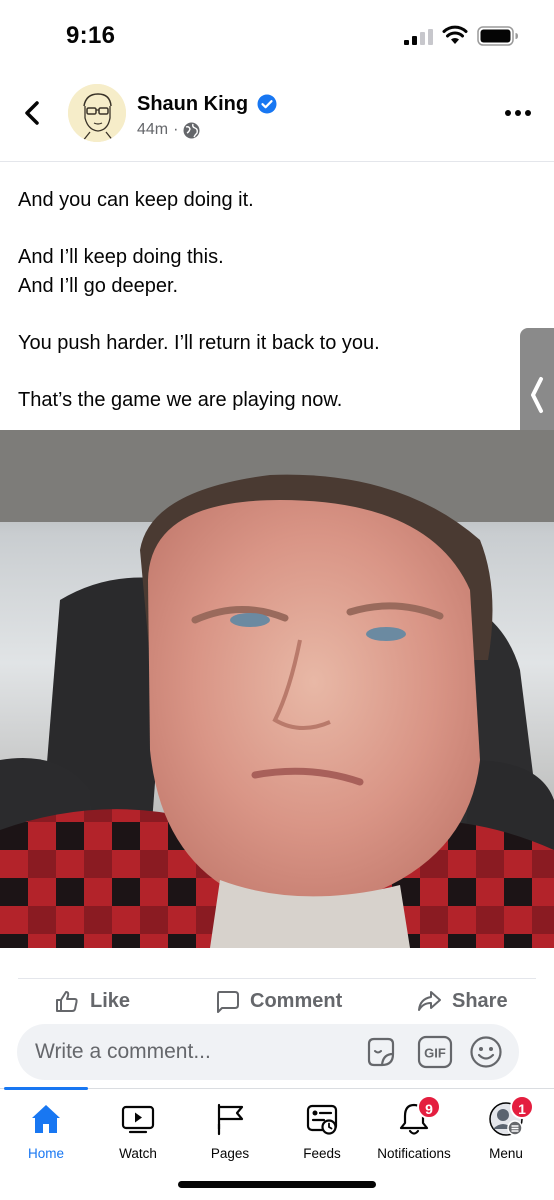 Image resolution: width=554 pixels, height=1200 pixels. What do you see at coordinates (506, 1153) in the screenshot?
I see `tab-label: Menu` at bounding box center [506, 1153].